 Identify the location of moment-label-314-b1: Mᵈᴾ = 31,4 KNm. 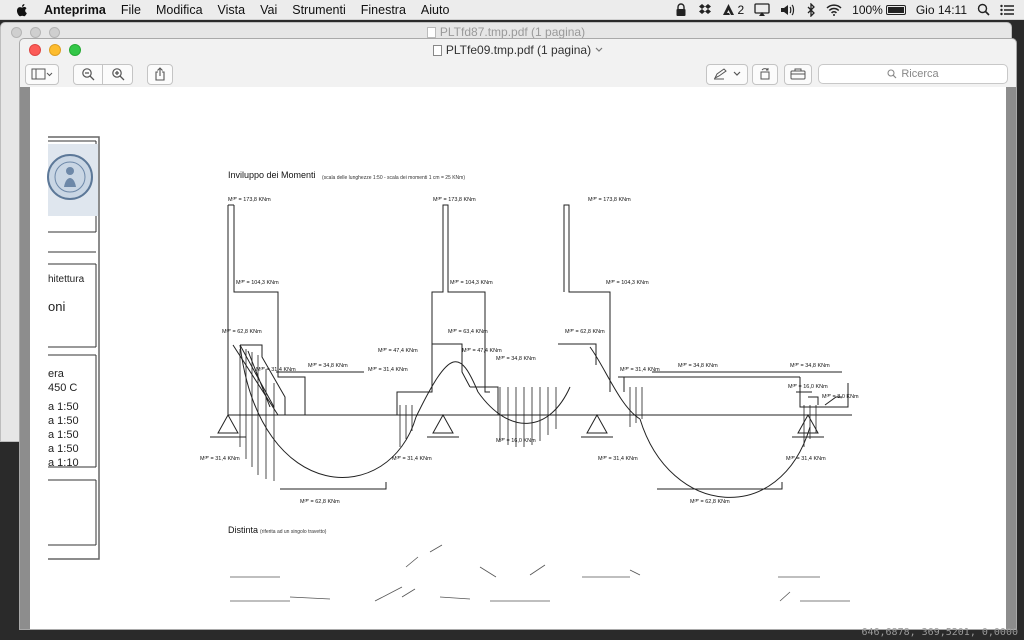
(220, 458).